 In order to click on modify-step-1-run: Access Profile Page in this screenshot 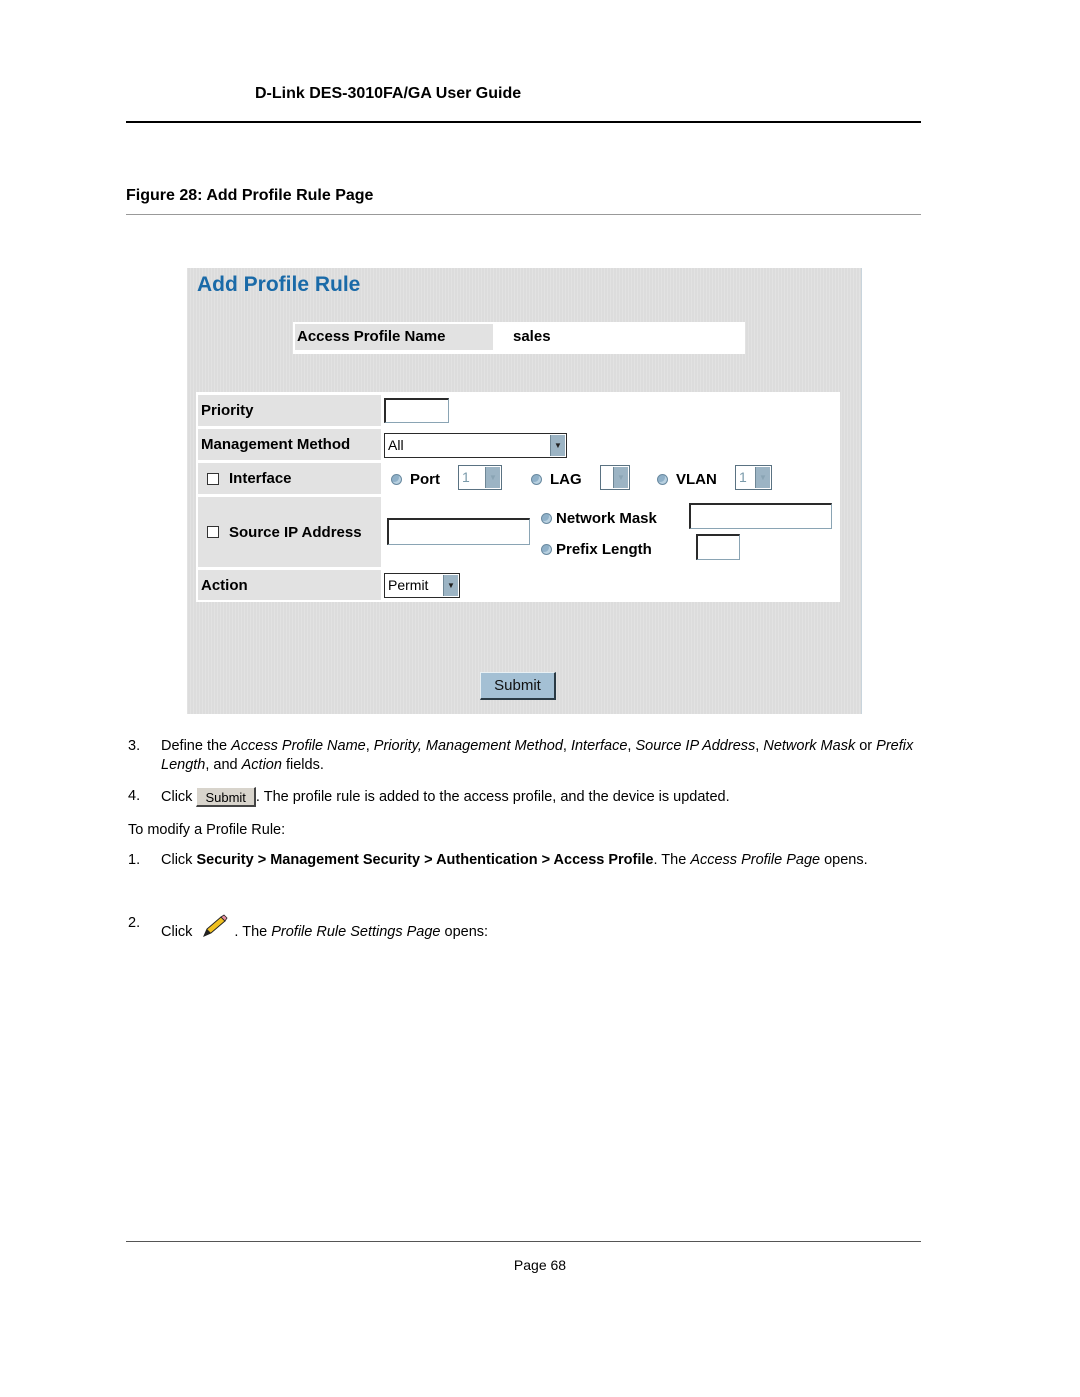, I will do `click(755, 860)`.